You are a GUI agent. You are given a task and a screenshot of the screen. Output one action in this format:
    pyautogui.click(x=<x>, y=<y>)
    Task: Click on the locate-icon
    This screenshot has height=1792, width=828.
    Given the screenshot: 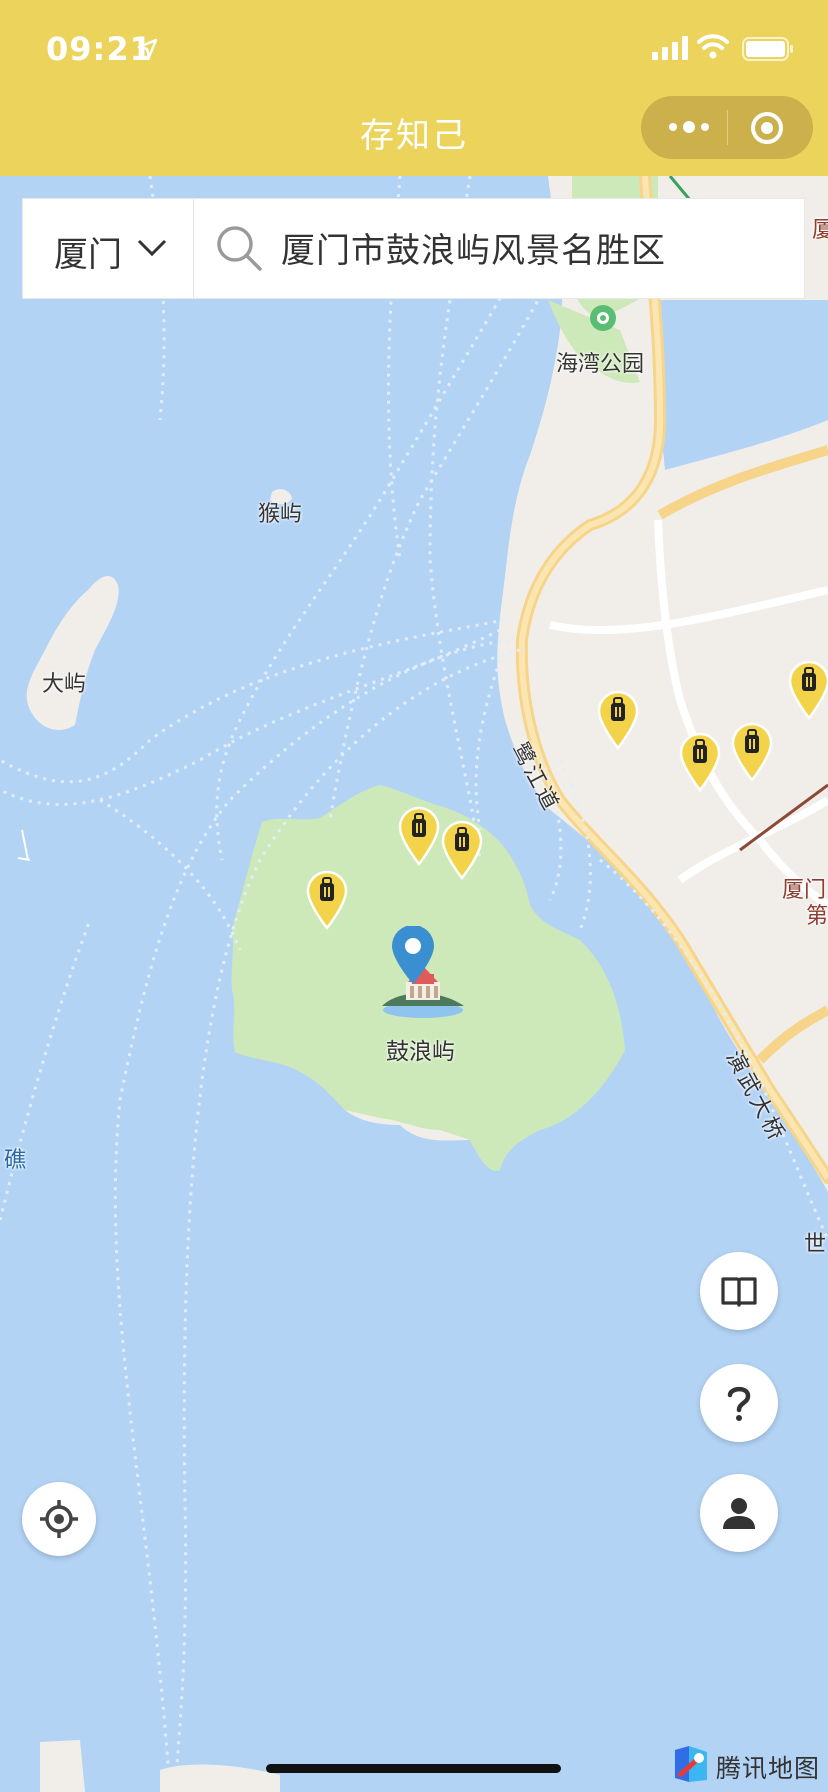 What is the action you would take?
    pyautogui.click(x=59, y=1519)
    